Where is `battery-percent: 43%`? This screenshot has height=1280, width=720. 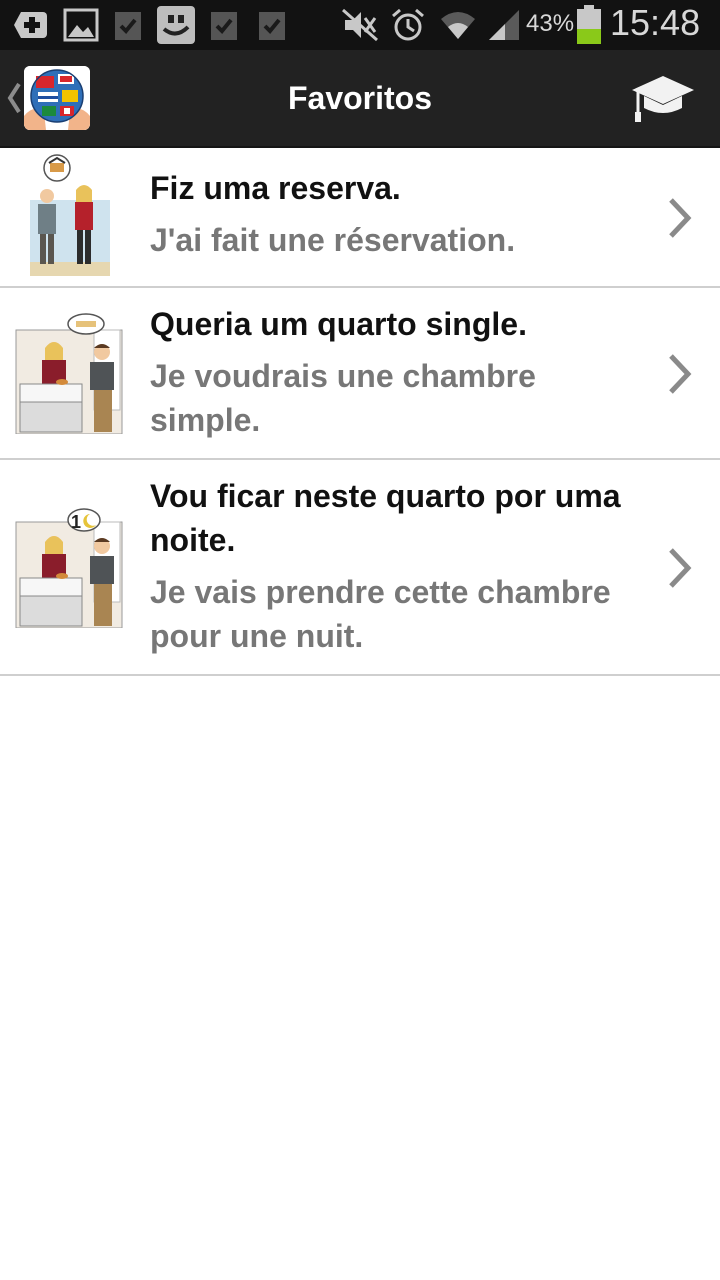
battery-percent: 43% is located at coordinates (550, 23).